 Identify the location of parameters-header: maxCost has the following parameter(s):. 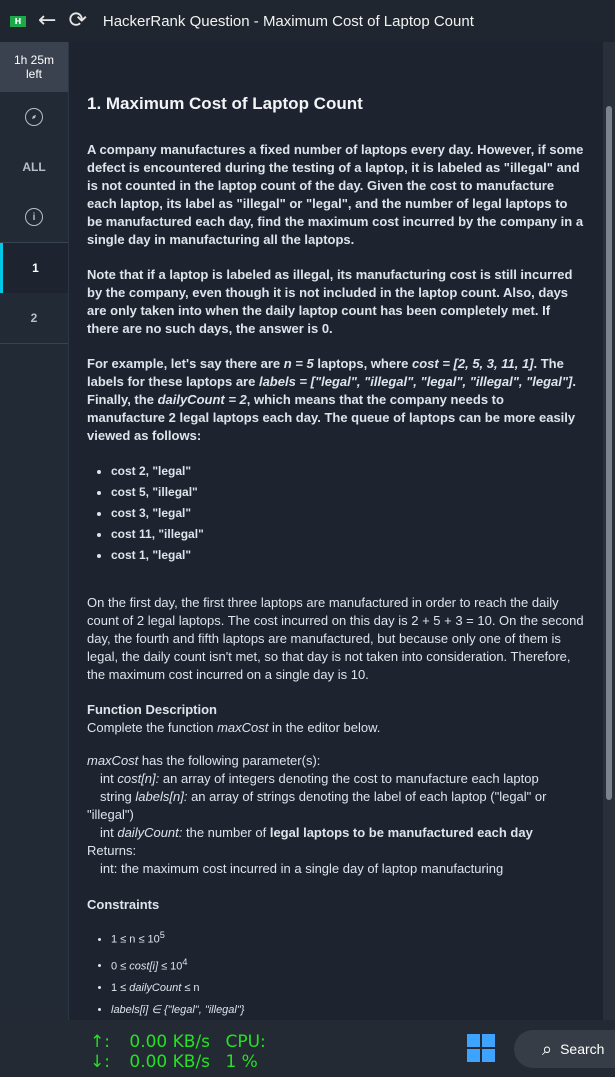
(336, 761).